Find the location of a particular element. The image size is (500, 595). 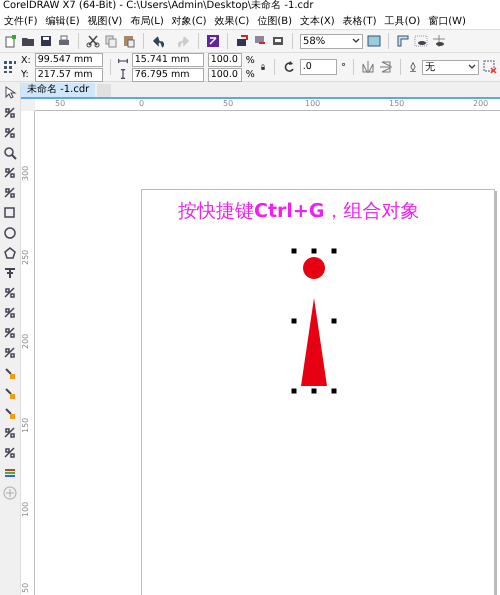

selection-handles is located at coordinates (314, 321).